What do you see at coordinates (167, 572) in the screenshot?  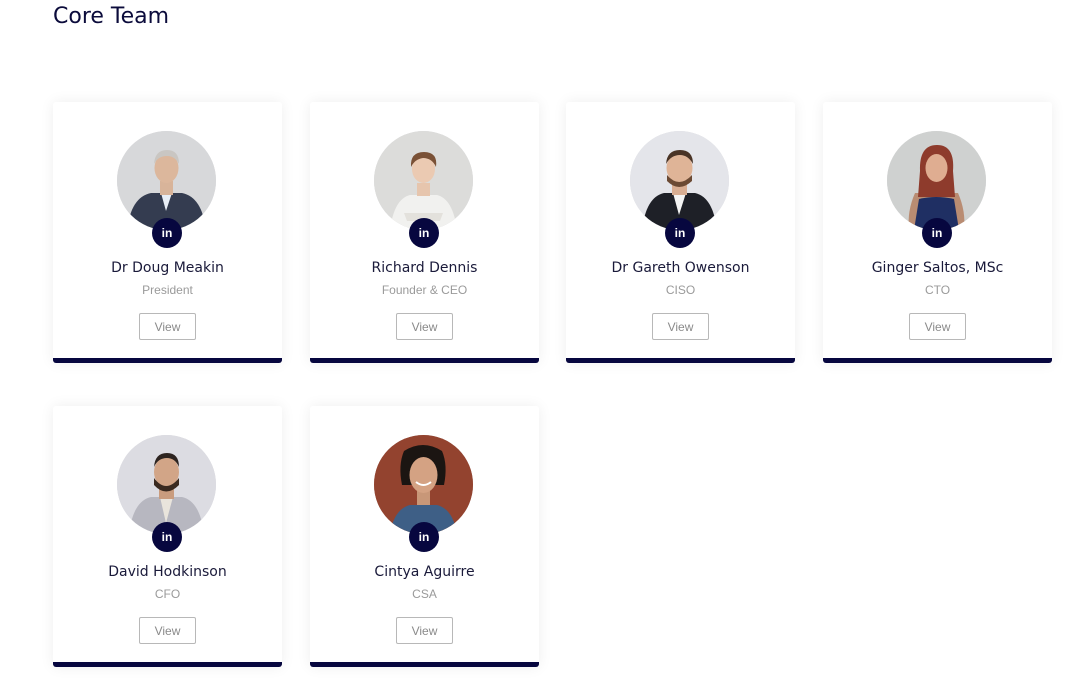 I see `member-name: David Hodkinson` at bounding box center [167, 572].